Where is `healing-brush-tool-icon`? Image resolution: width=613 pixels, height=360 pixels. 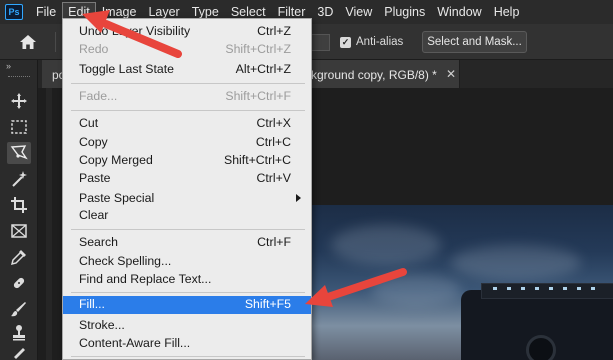
healing-brush-tool-icon is located at coordinates (19, 283).